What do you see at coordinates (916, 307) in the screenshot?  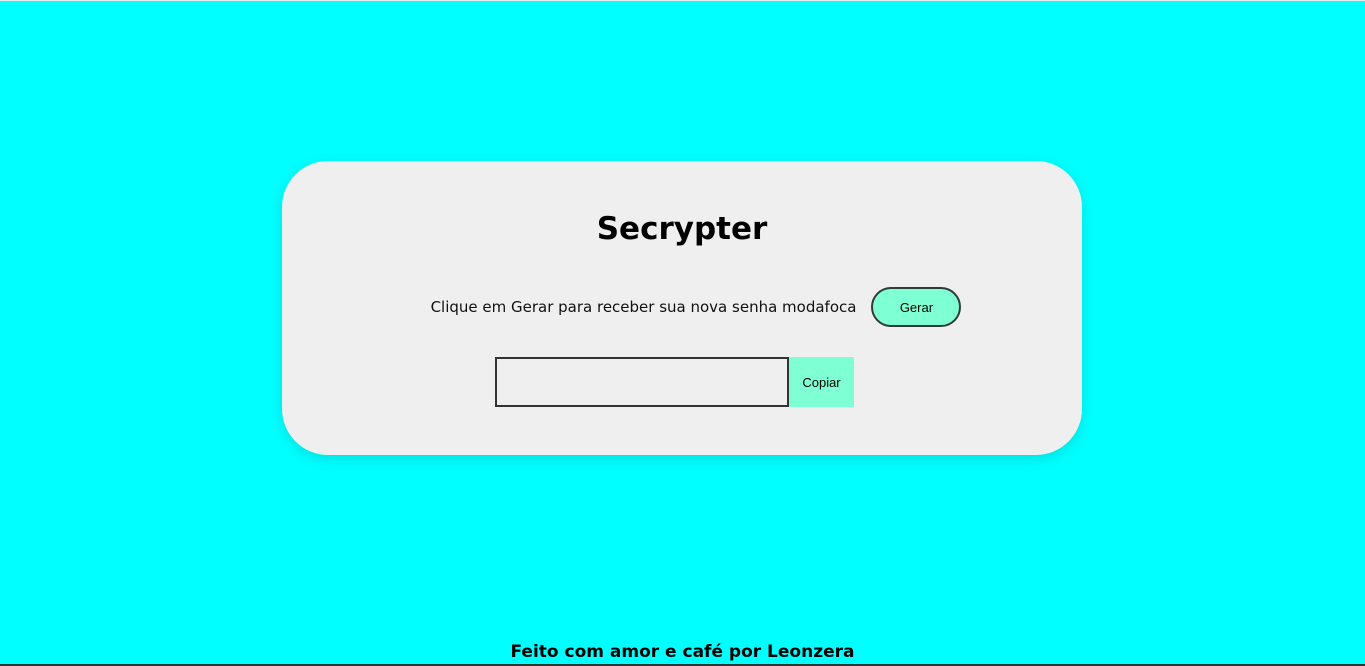 I see `generate-button: Gerar` at bounding box center [916, 307].